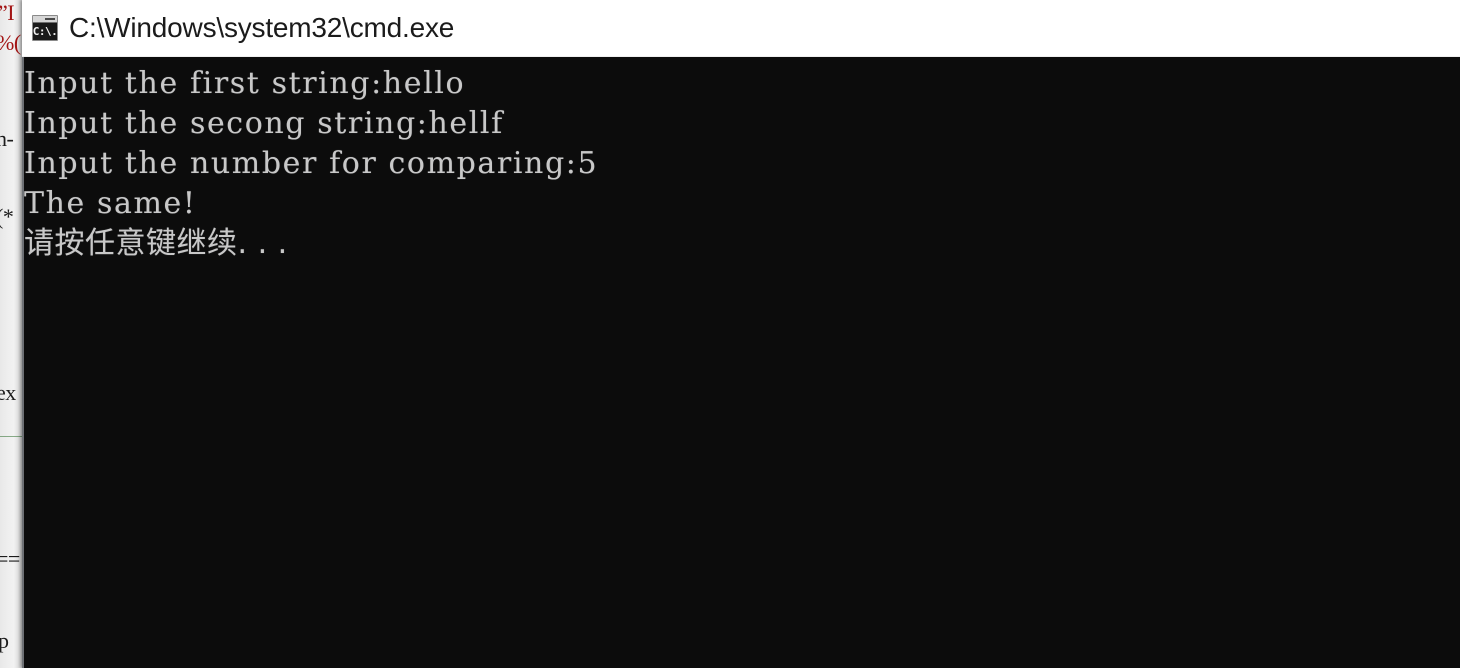  Describe the element at coordinates (311, 163) in the screenshot. I see `console-line: Input the number for comparing:5` at that location.